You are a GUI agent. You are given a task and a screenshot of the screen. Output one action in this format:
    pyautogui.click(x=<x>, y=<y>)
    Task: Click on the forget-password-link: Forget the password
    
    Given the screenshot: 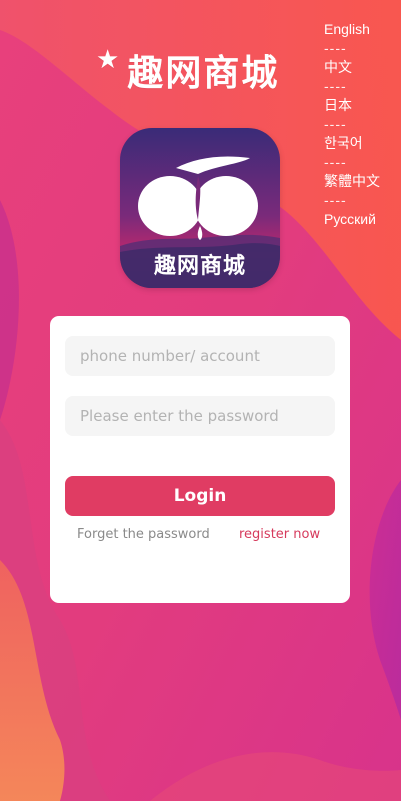 What is the action you would take?
    pyautogui.click(x=143, y=534)
    